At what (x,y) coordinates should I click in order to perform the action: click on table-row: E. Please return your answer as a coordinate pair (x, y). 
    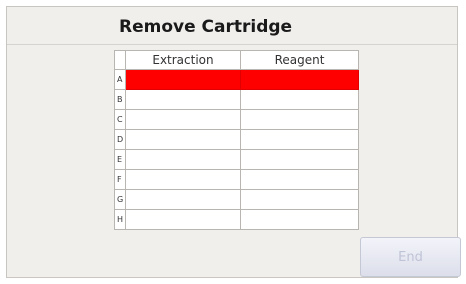
    Looking at the image, I should click on (236, 159).